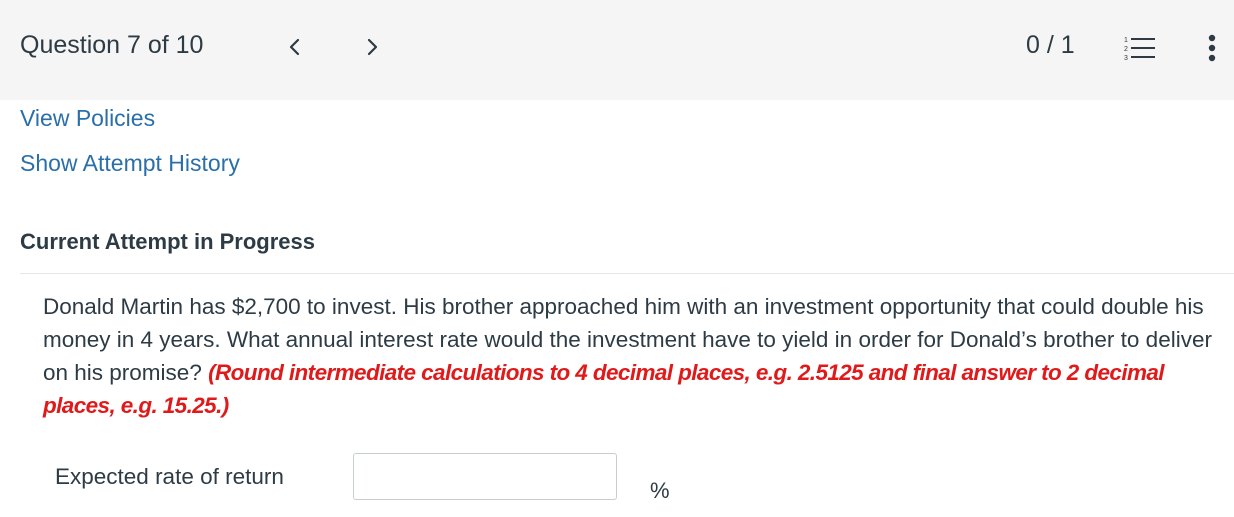  I want to click on previous-question-button, so click(295, 47).